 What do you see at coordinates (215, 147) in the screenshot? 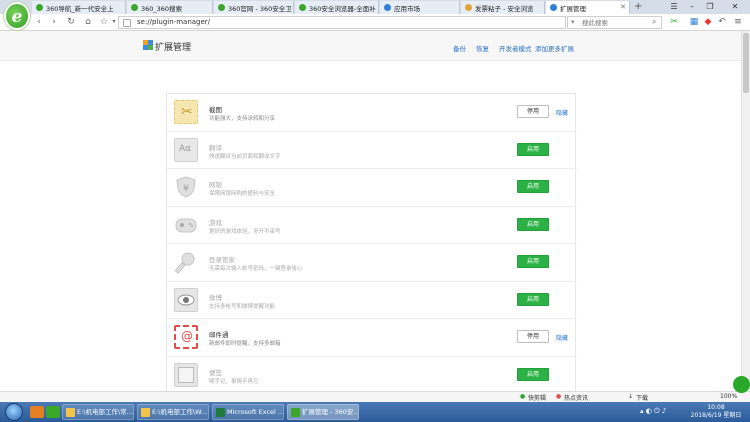
I see `extension-name: 翻译` at bounding box center [215, 147].